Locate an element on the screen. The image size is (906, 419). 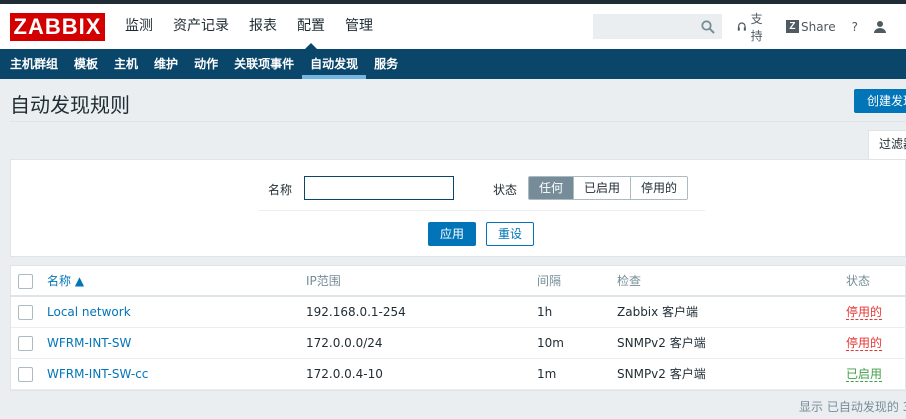
menu-reports: 报表 is located at coordinates (263, 26).